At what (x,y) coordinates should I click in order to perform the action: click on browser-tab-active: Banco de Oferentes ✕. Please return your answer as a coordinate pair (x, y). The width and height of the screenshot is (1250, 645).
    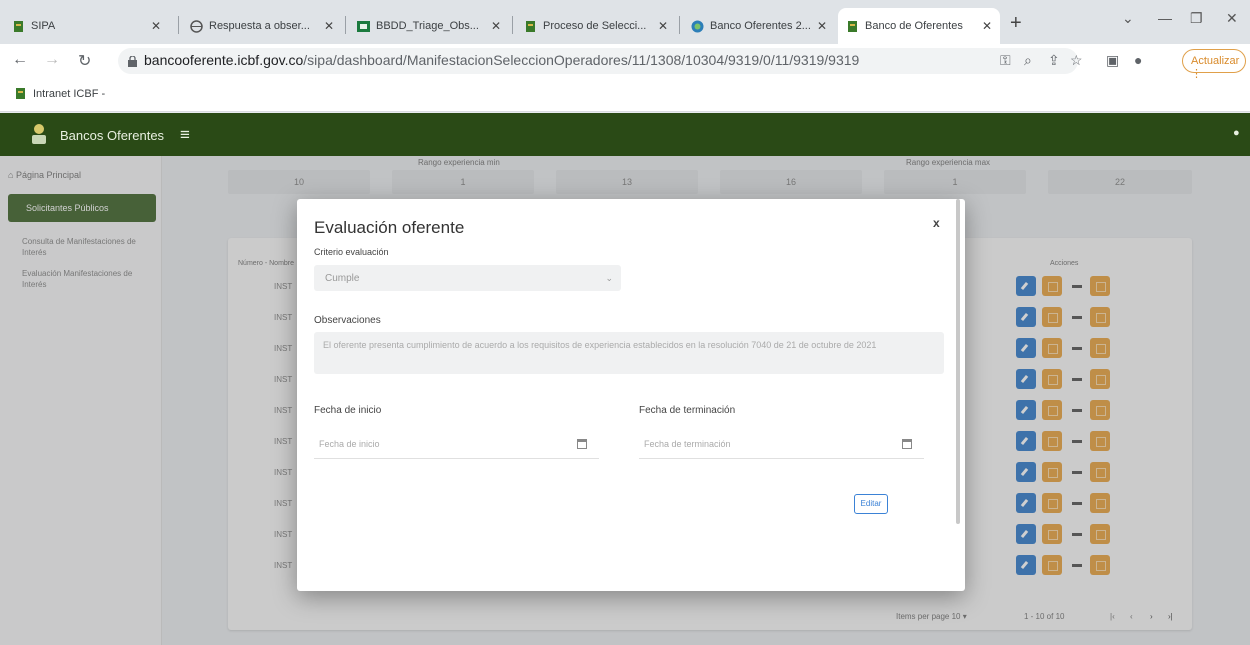
    Looking at the image, I should click on (919, 26).